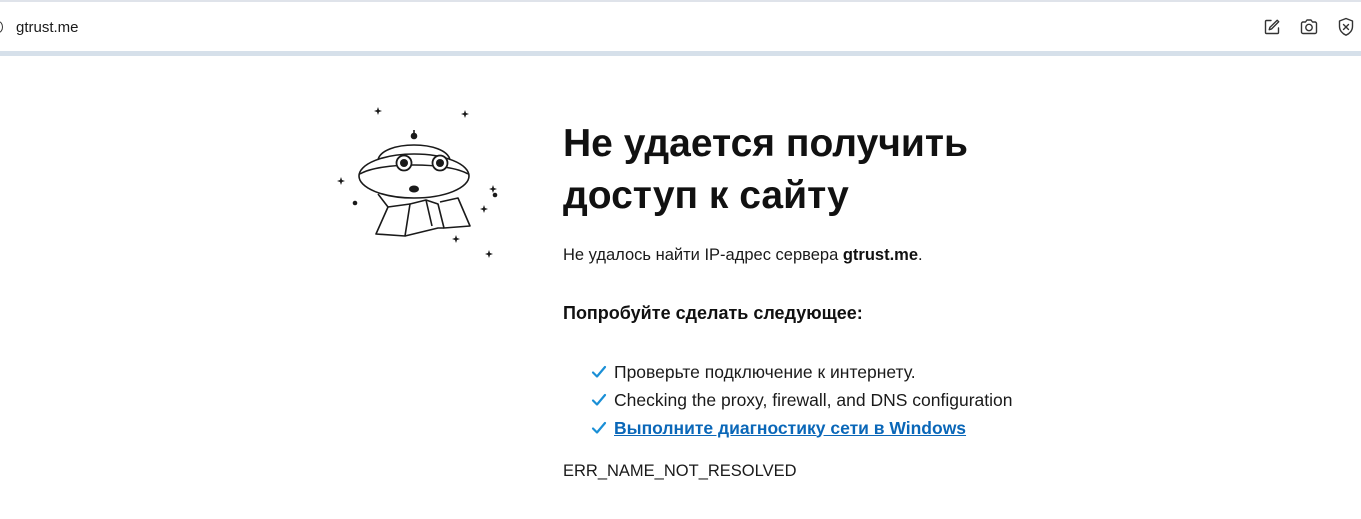 This screenshot has height=519, width=1361. Describe the element at coordinates (1272, 27) in the screenshot. I see `edit-icon` at that location.